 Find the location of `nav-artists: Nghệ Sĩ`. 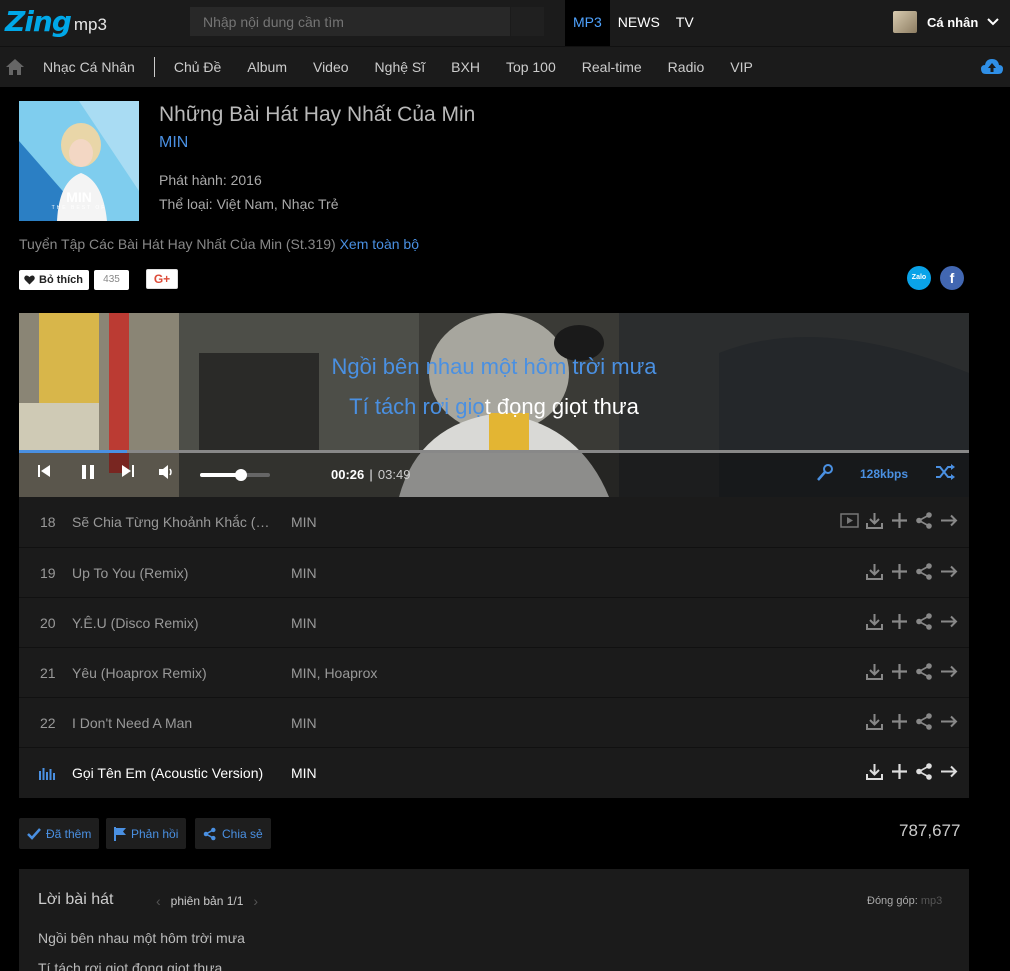

nav-artists: Nghệ Sĩ is located at coordinates (400, 67).